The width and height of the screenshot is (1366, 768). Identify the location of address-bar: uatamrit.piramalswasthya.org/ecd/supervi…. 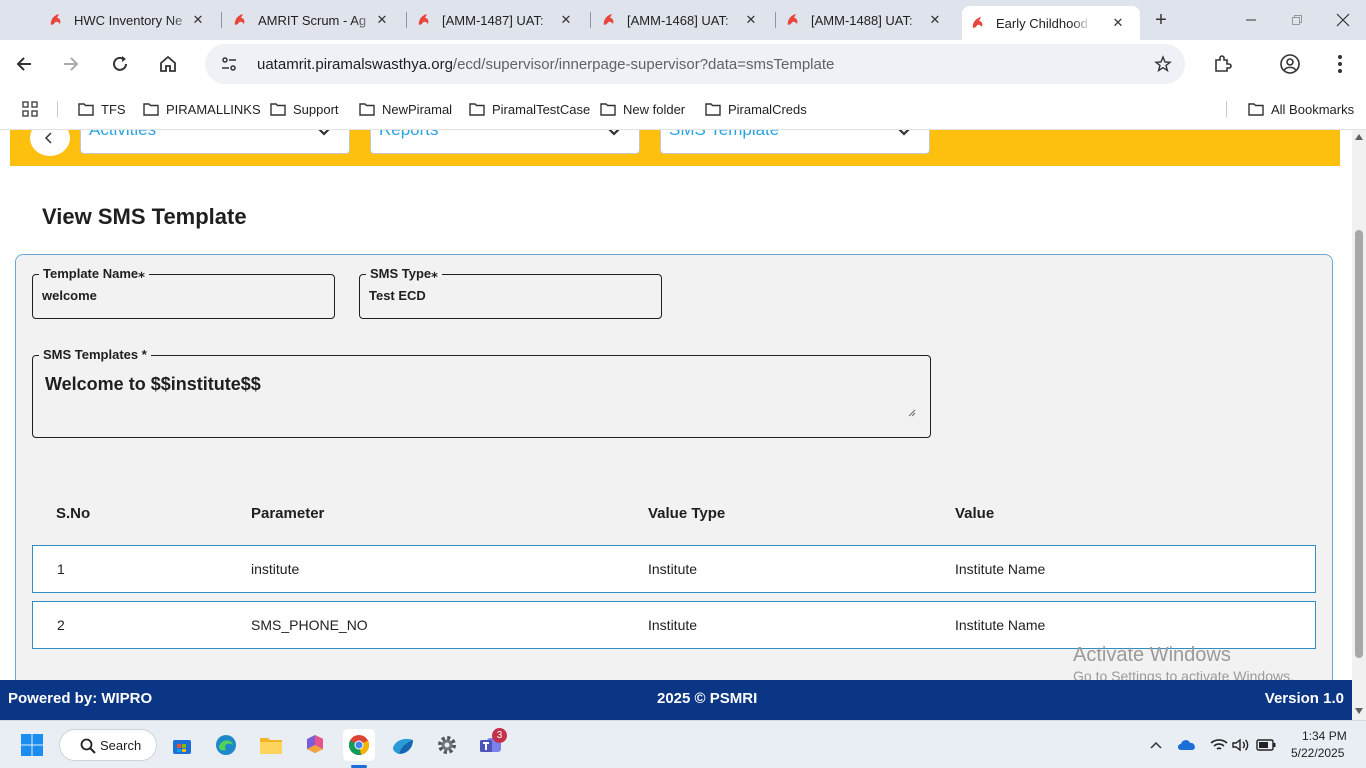
(695, 64).